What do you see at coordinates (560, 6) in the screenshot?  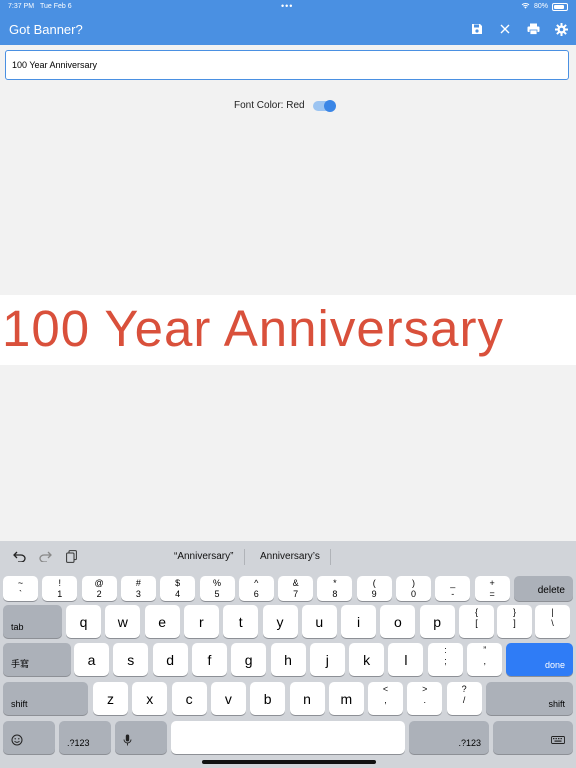 I see `battery-icon` at bounding box center [560, 6].